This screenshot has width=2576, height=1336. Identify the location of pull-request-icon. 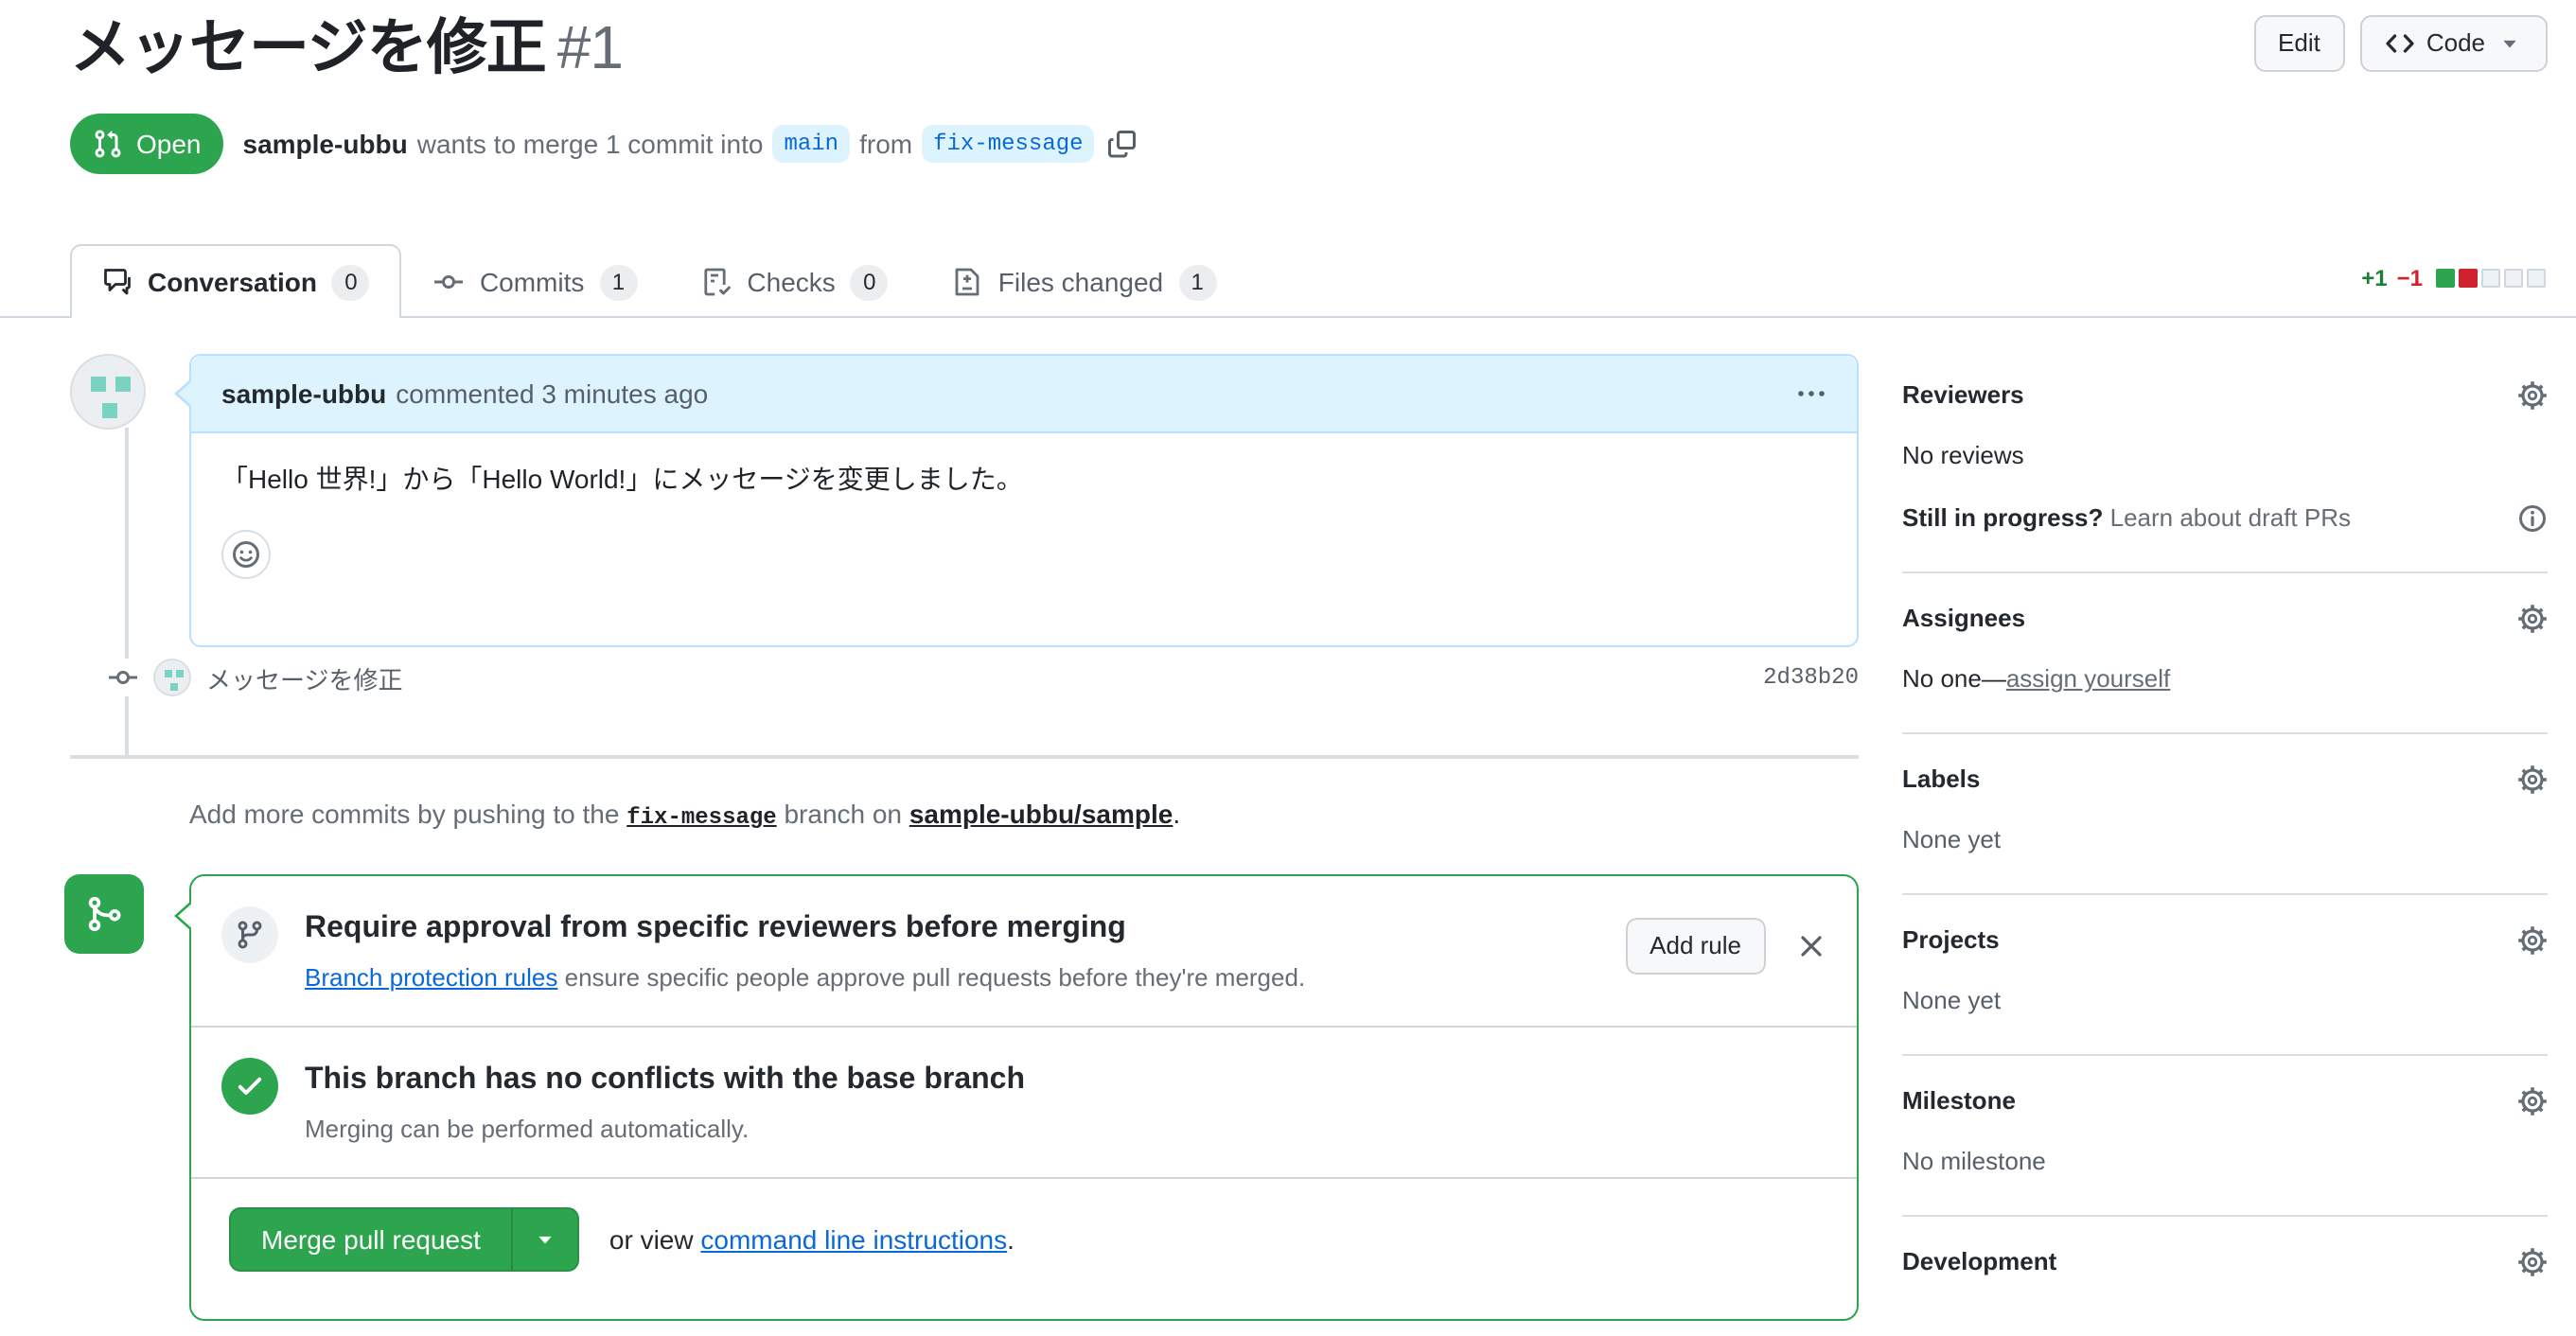
(108, 144).